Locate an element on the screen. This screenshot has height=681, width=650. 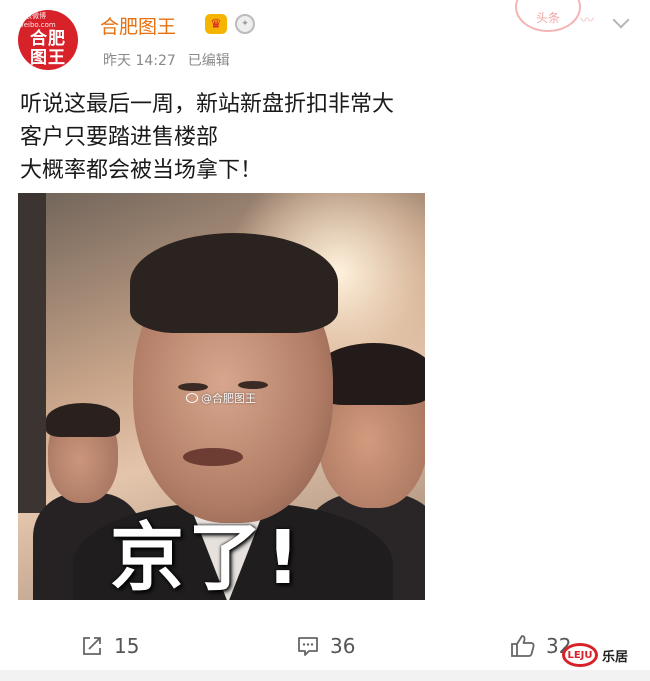
leju-logo-icon: LEJU is located at coordinates (580, 655).